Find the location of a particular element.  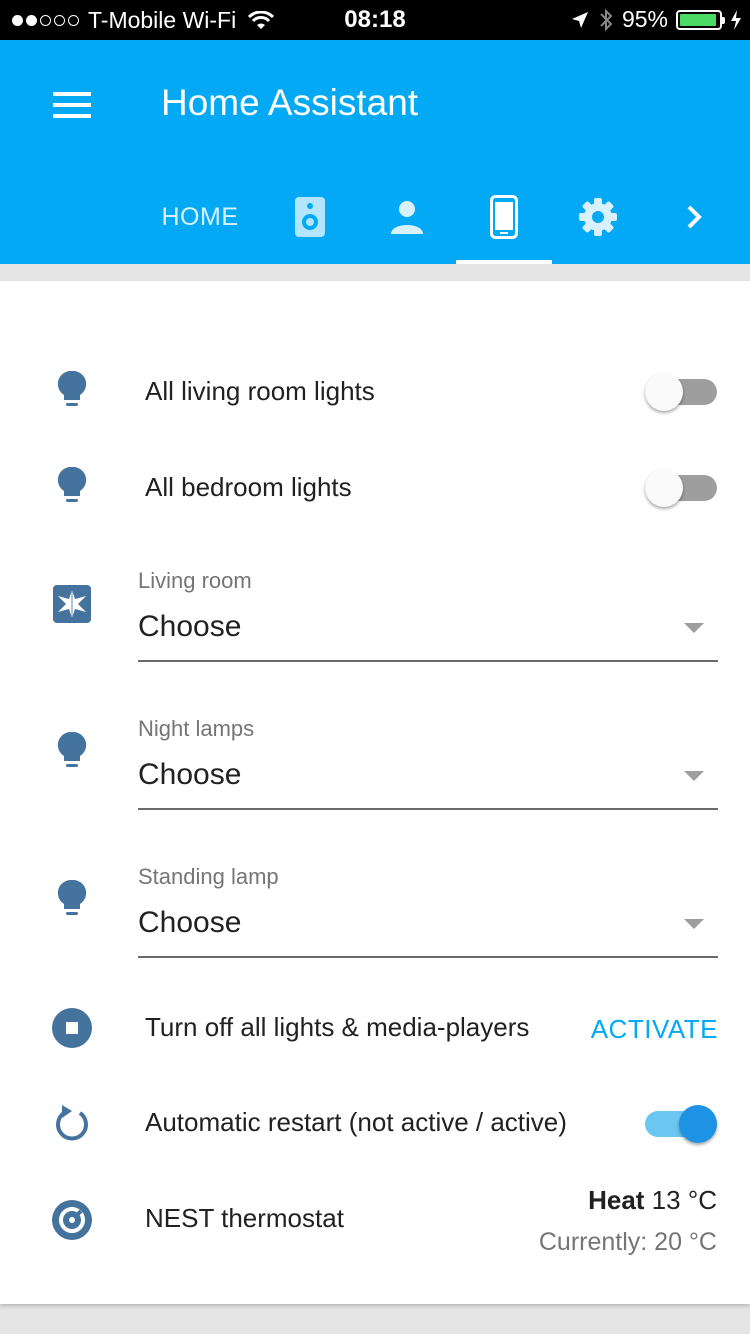

bedroom-lights-toggle is located at coordinates (681, 488).